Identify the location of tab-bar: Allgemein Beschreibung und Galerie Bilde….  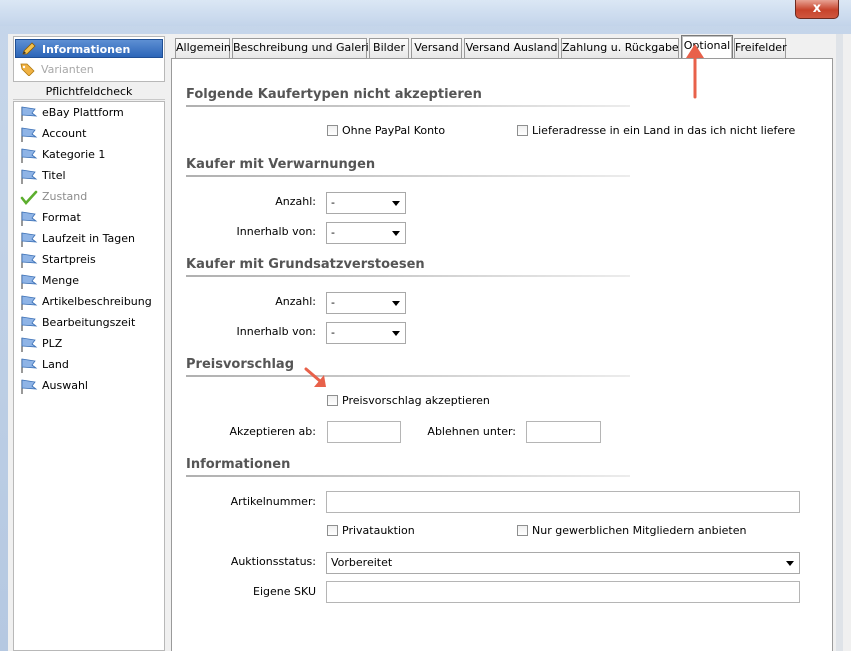
(506, 47).